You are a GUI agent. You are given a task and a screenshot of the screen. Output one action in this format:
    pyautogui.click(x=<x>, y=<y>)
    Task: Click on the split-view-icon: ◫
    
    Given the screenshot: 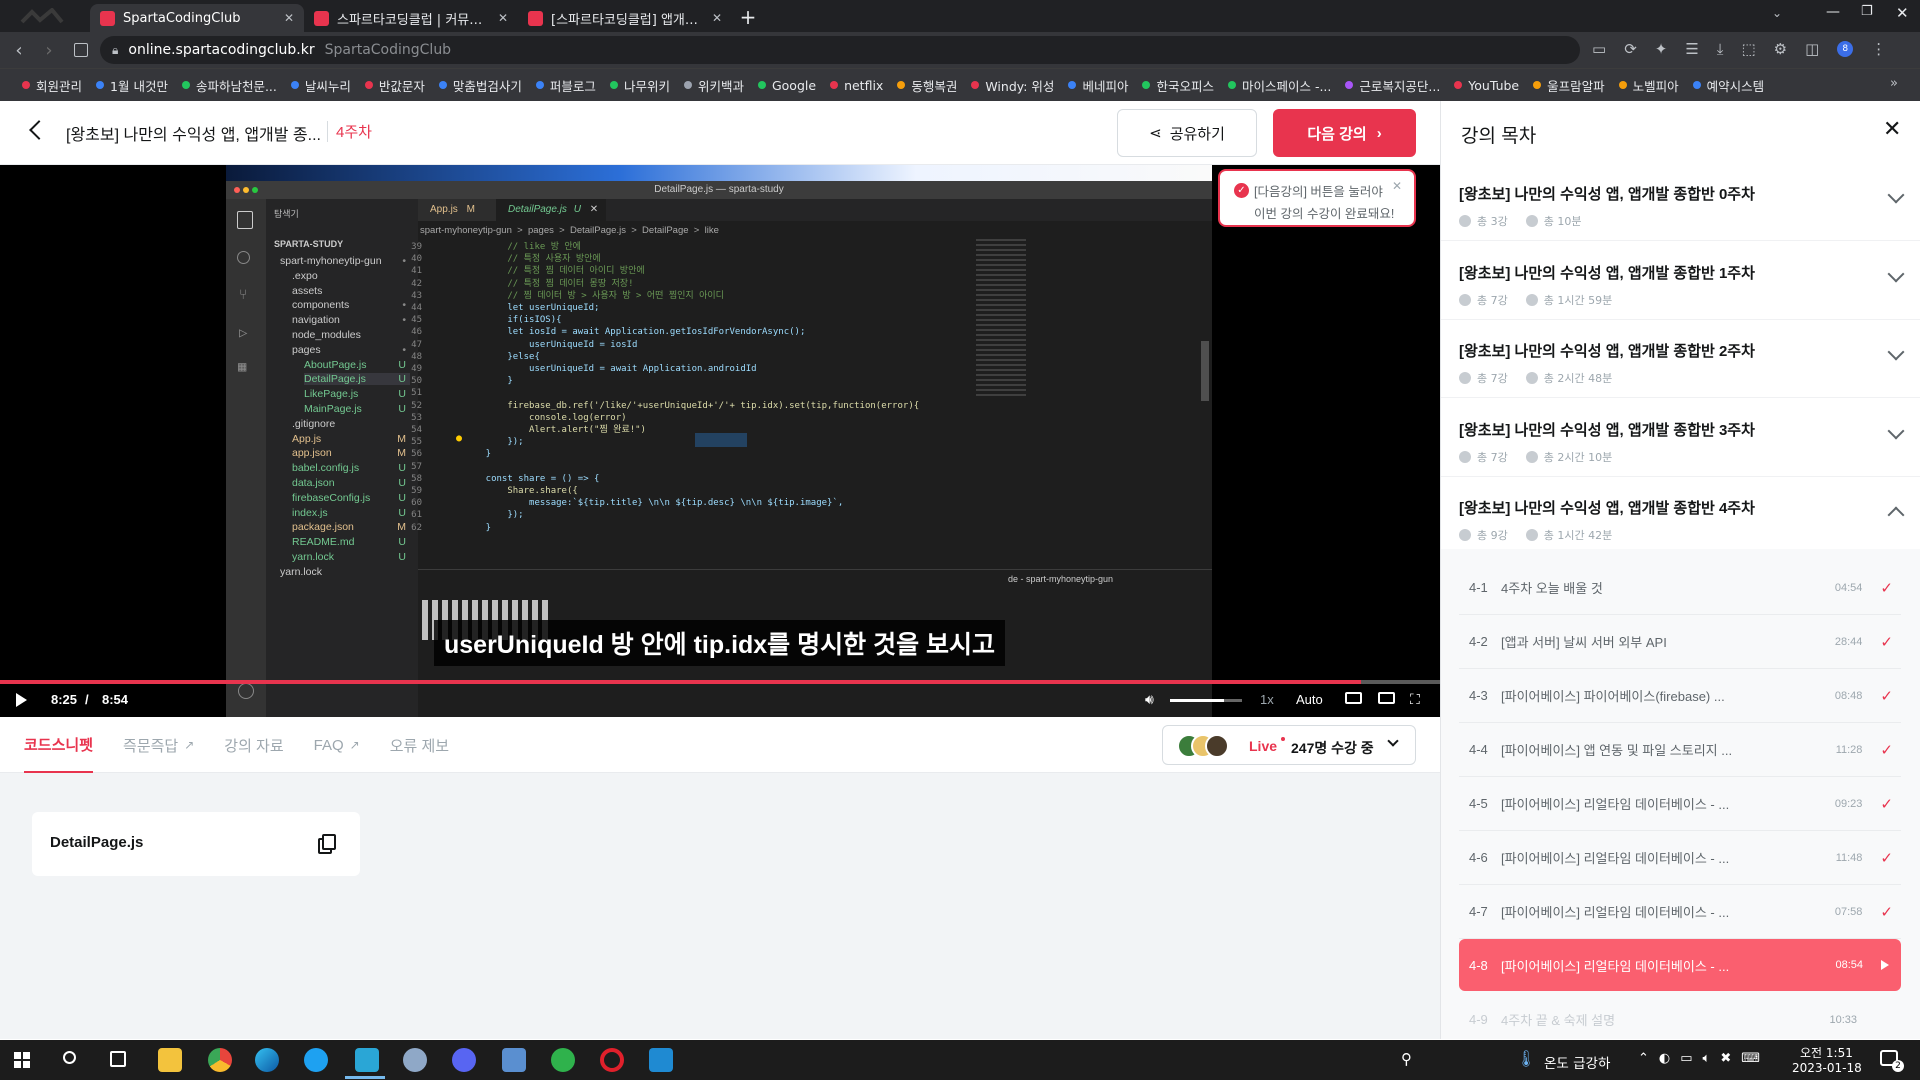 What is the action you would take?
    pyautogui.click(x=1812, y=49)
    